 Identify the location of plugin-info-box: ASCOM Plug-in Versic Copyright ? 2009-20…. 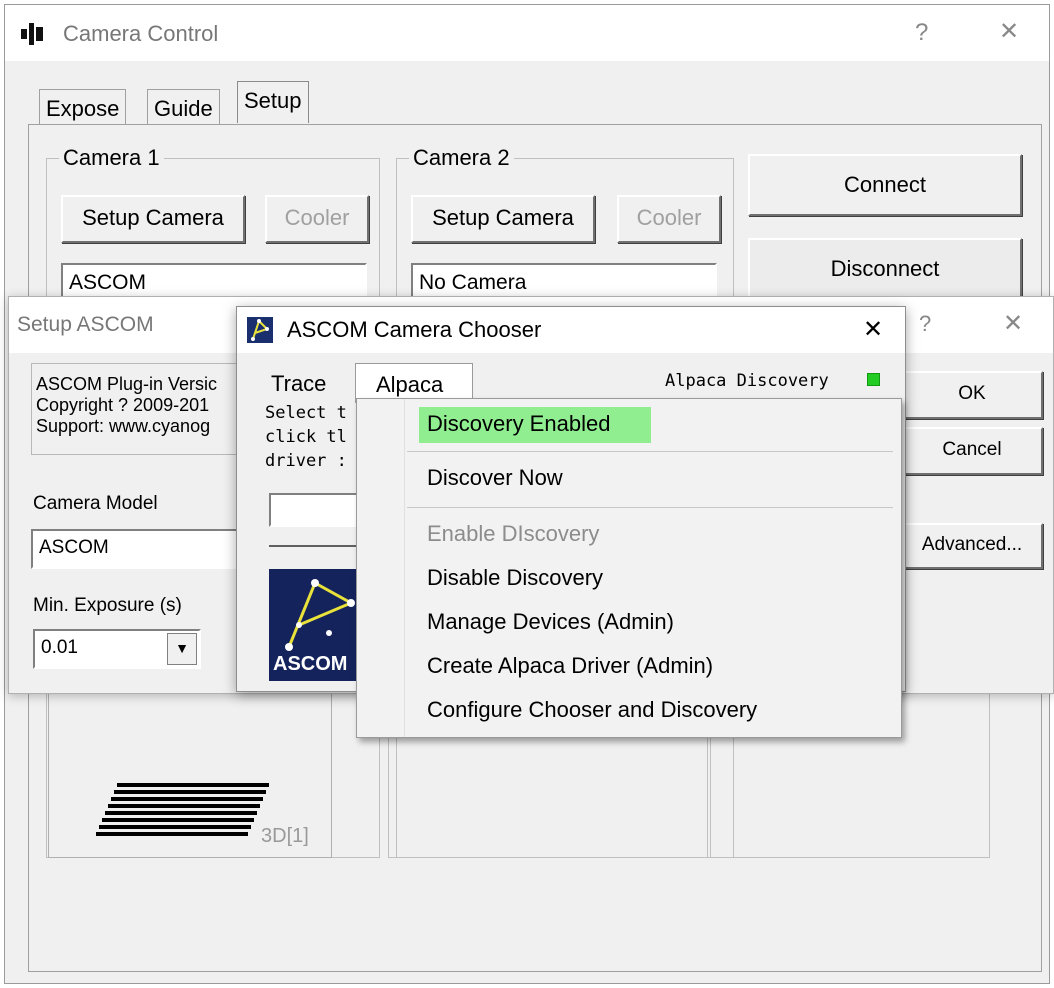
(146, 409).